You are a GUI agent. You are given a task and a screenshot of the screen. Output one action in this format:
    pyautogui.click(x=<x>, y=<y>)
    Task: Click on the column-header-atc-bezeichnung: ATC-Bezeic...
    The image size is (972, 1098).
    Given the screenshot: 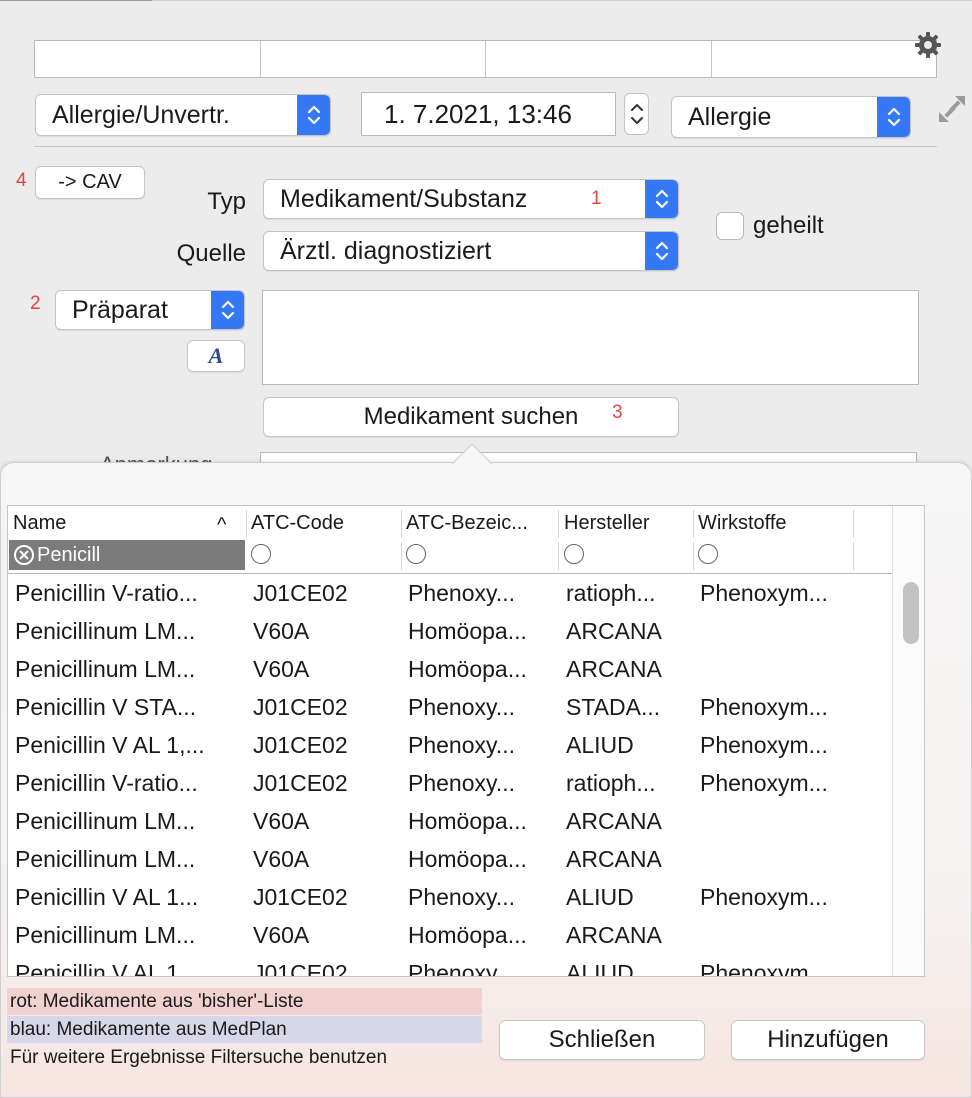 What is the action you would take?
    pyautogui.click(x=481, y=523)
    